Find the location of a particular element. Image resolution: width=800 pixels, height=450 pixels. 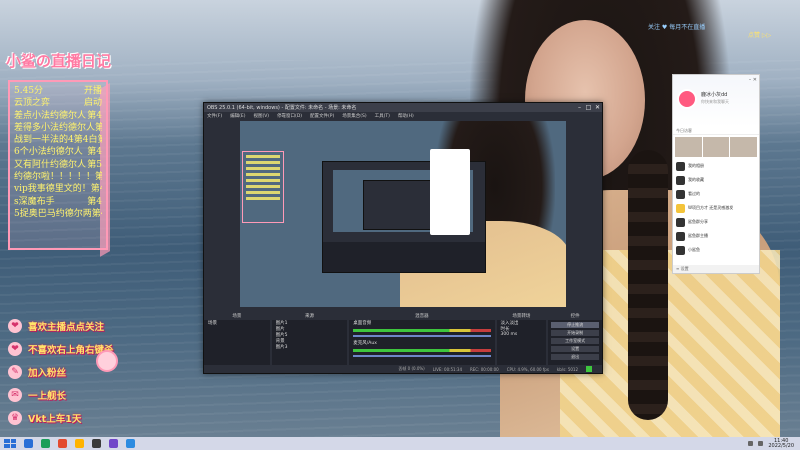

list-item: 我的相册 is located at coordinates (716, 166).